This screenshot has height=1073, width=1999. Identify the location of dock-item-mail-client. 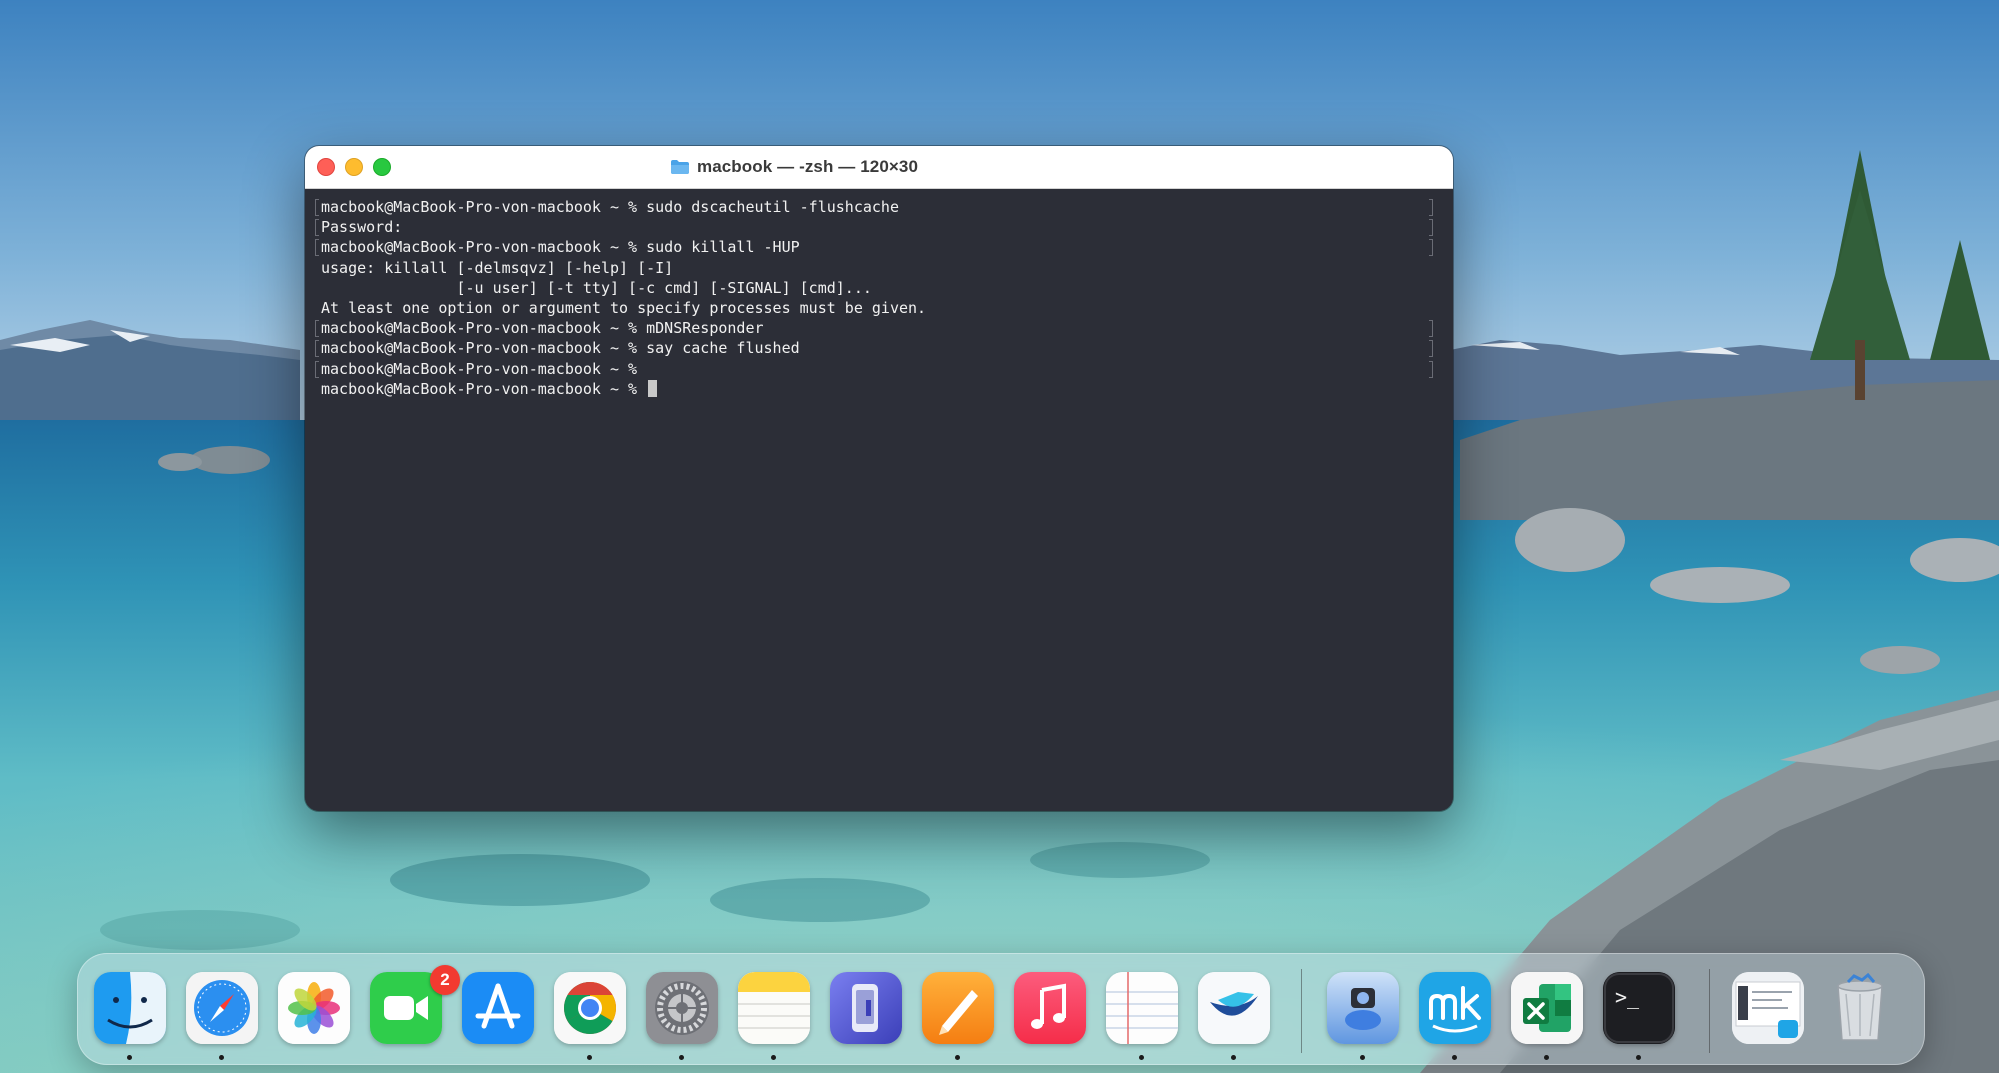
(1234, 1008).